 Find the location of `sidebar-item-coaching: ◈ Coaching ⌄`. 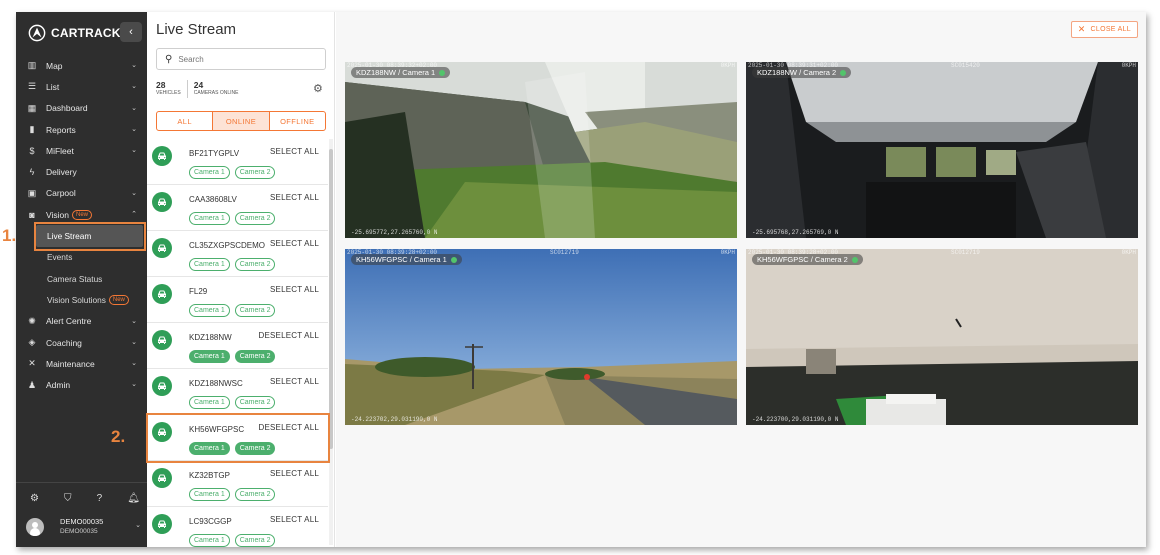

sidebar-item-coaching: ◈ Coaching ⌄ is located at coordinates (81, 342).